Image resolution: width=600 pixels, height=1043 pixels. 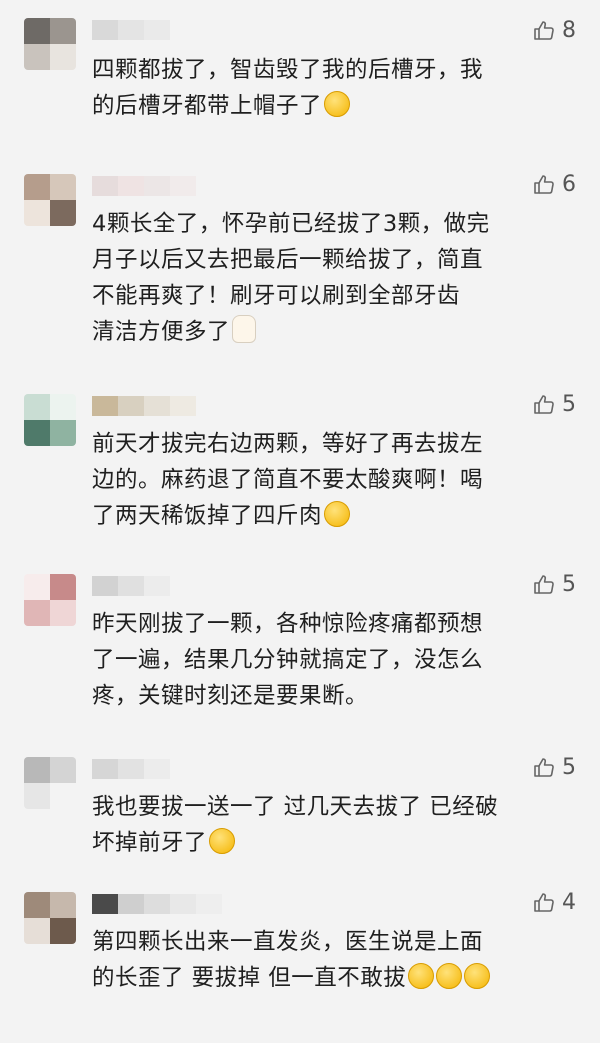 What do you see at coordinates (288, 480) in the screenshot?
I see `comment-line: 边的。麻药退了简直不要太酸爽啊！喝` at bounding box center [288, 480].